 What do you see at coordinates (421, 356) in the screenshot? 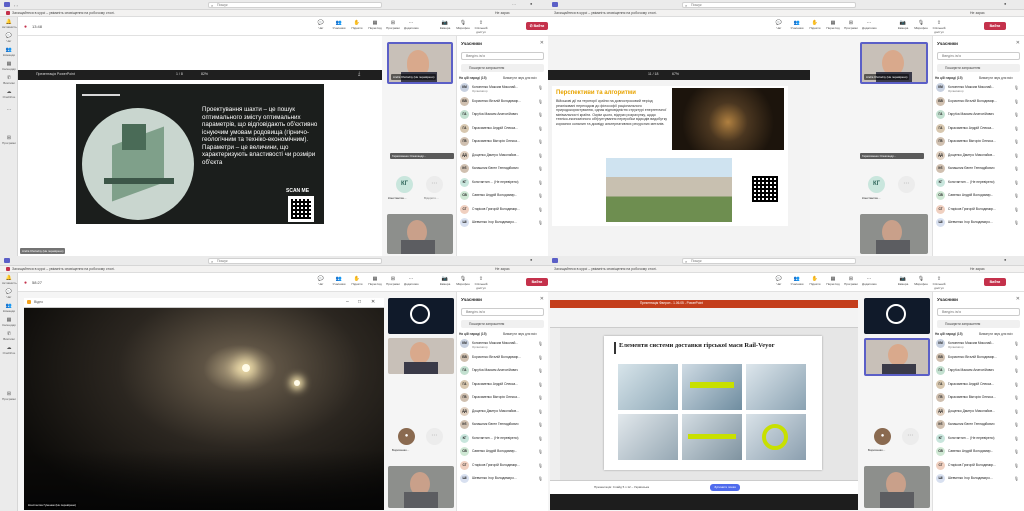
I see `video-tile-speaker` at bounding box center [421, 356].